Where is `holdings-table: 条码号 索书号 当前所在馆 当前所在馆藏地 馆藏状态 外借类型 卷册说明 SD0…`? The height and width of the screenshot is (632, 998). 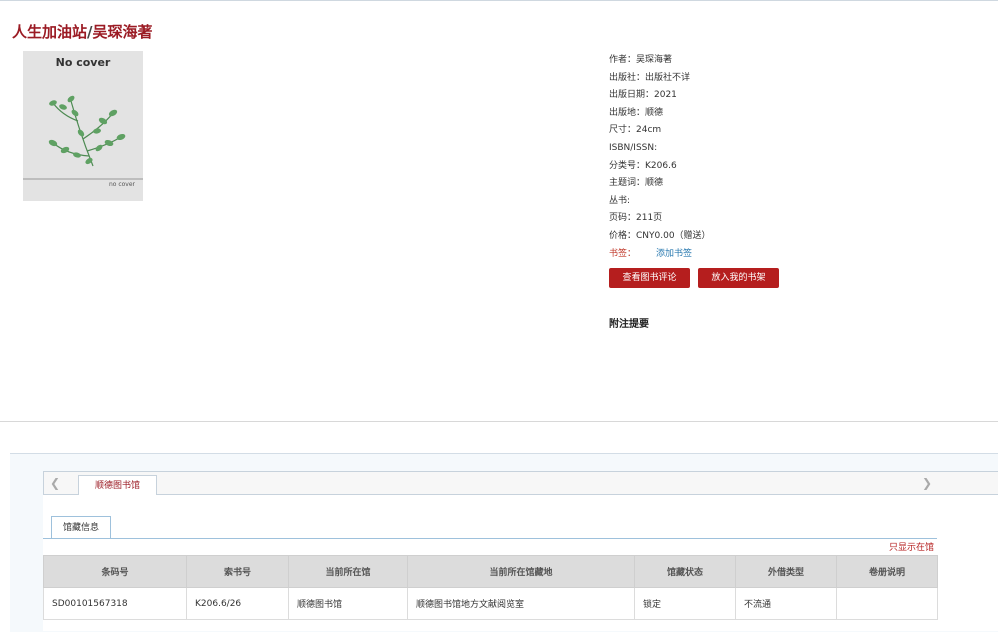
holdings-table: 条码号 索书号 当前所在馆 当前所在馆藏地 馆藏状态 外借类型 卷册说明 SD0… is located at coordinates (490, 587).